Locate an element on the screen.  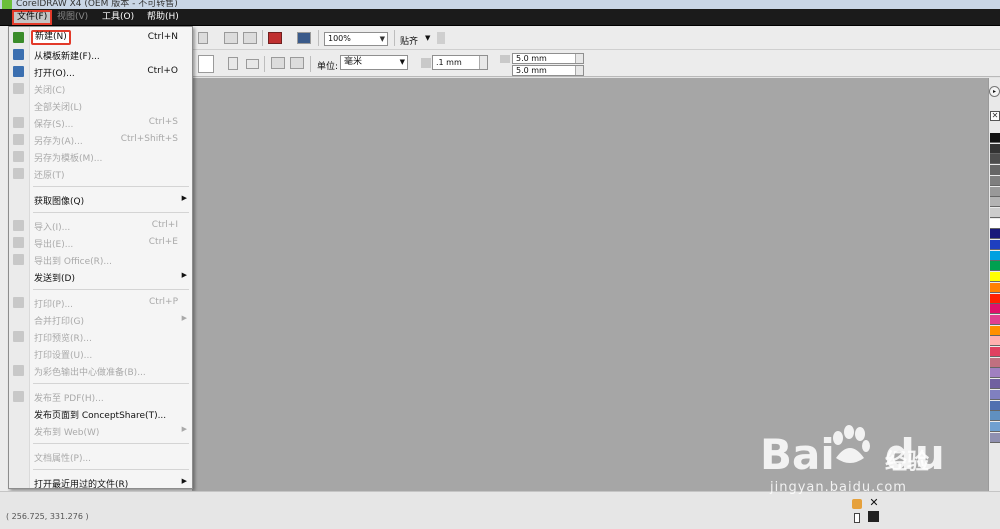
menu-help: 帮助(H) is located at coordinates (163, 17).